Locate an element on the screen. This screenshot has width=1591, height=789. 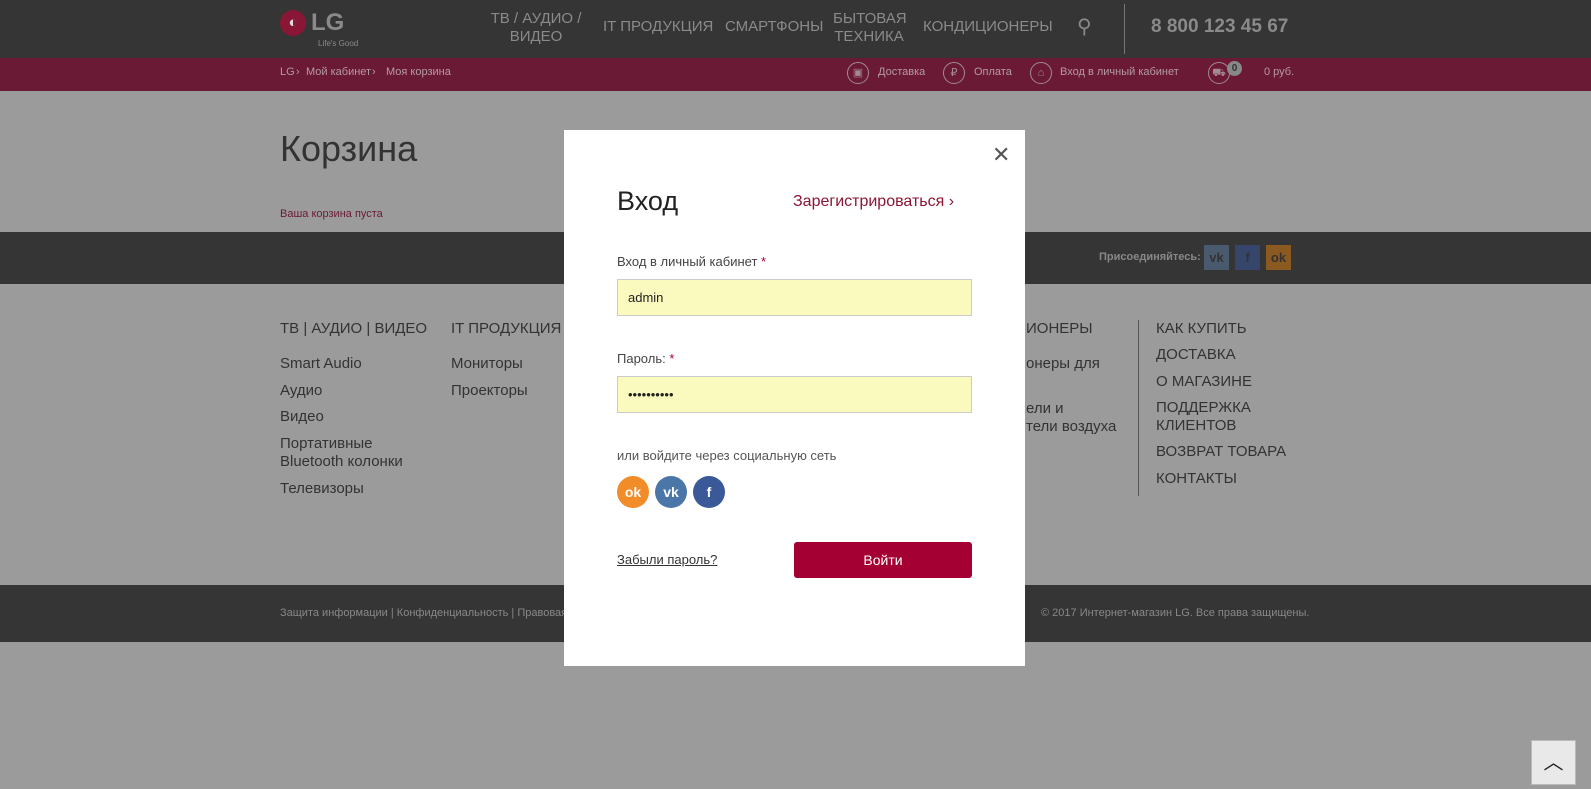
footer-col-title: ТВ | АУДИО | ВИДЕО is located at coordinates (353, 328).